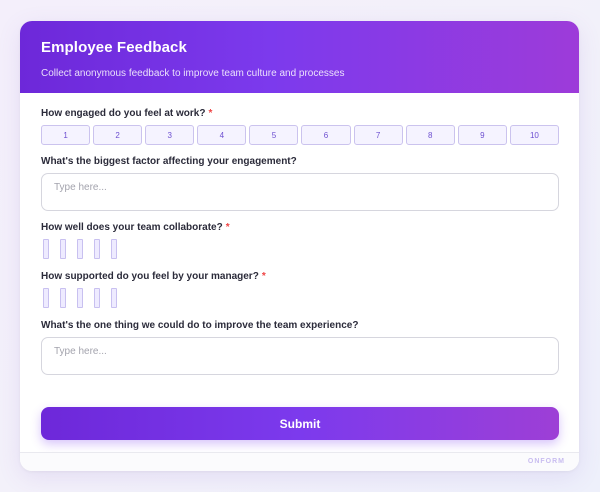 Image resolution: width=600 pixels, height=492 pixels. What do you see at coordinates (118, 135) in the screenshot?
I see `rating-option-2: 2` at bounding box center [118, 135].